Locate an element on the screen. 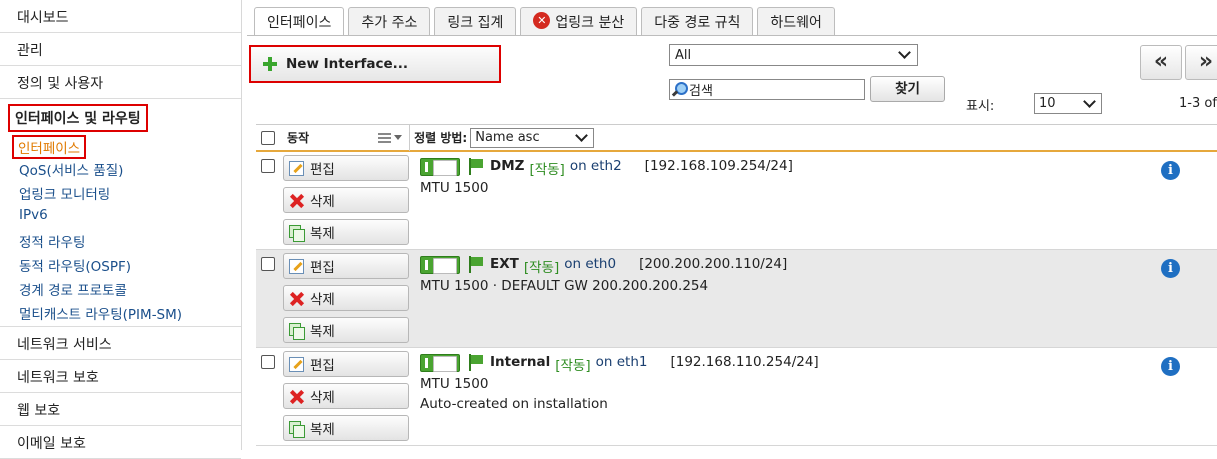  interface-hardware: on eth1 is located at coordinates (621, 362).